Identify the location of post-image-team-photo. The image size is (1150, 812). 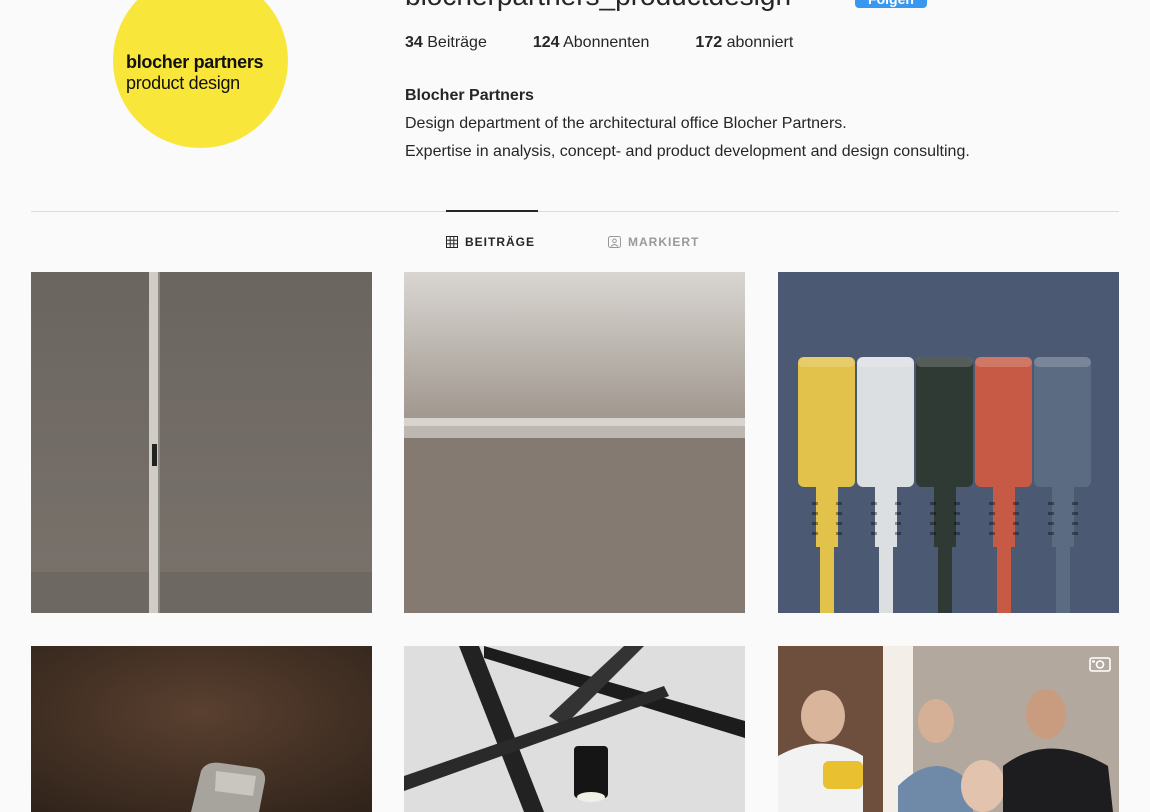
(948, 729).